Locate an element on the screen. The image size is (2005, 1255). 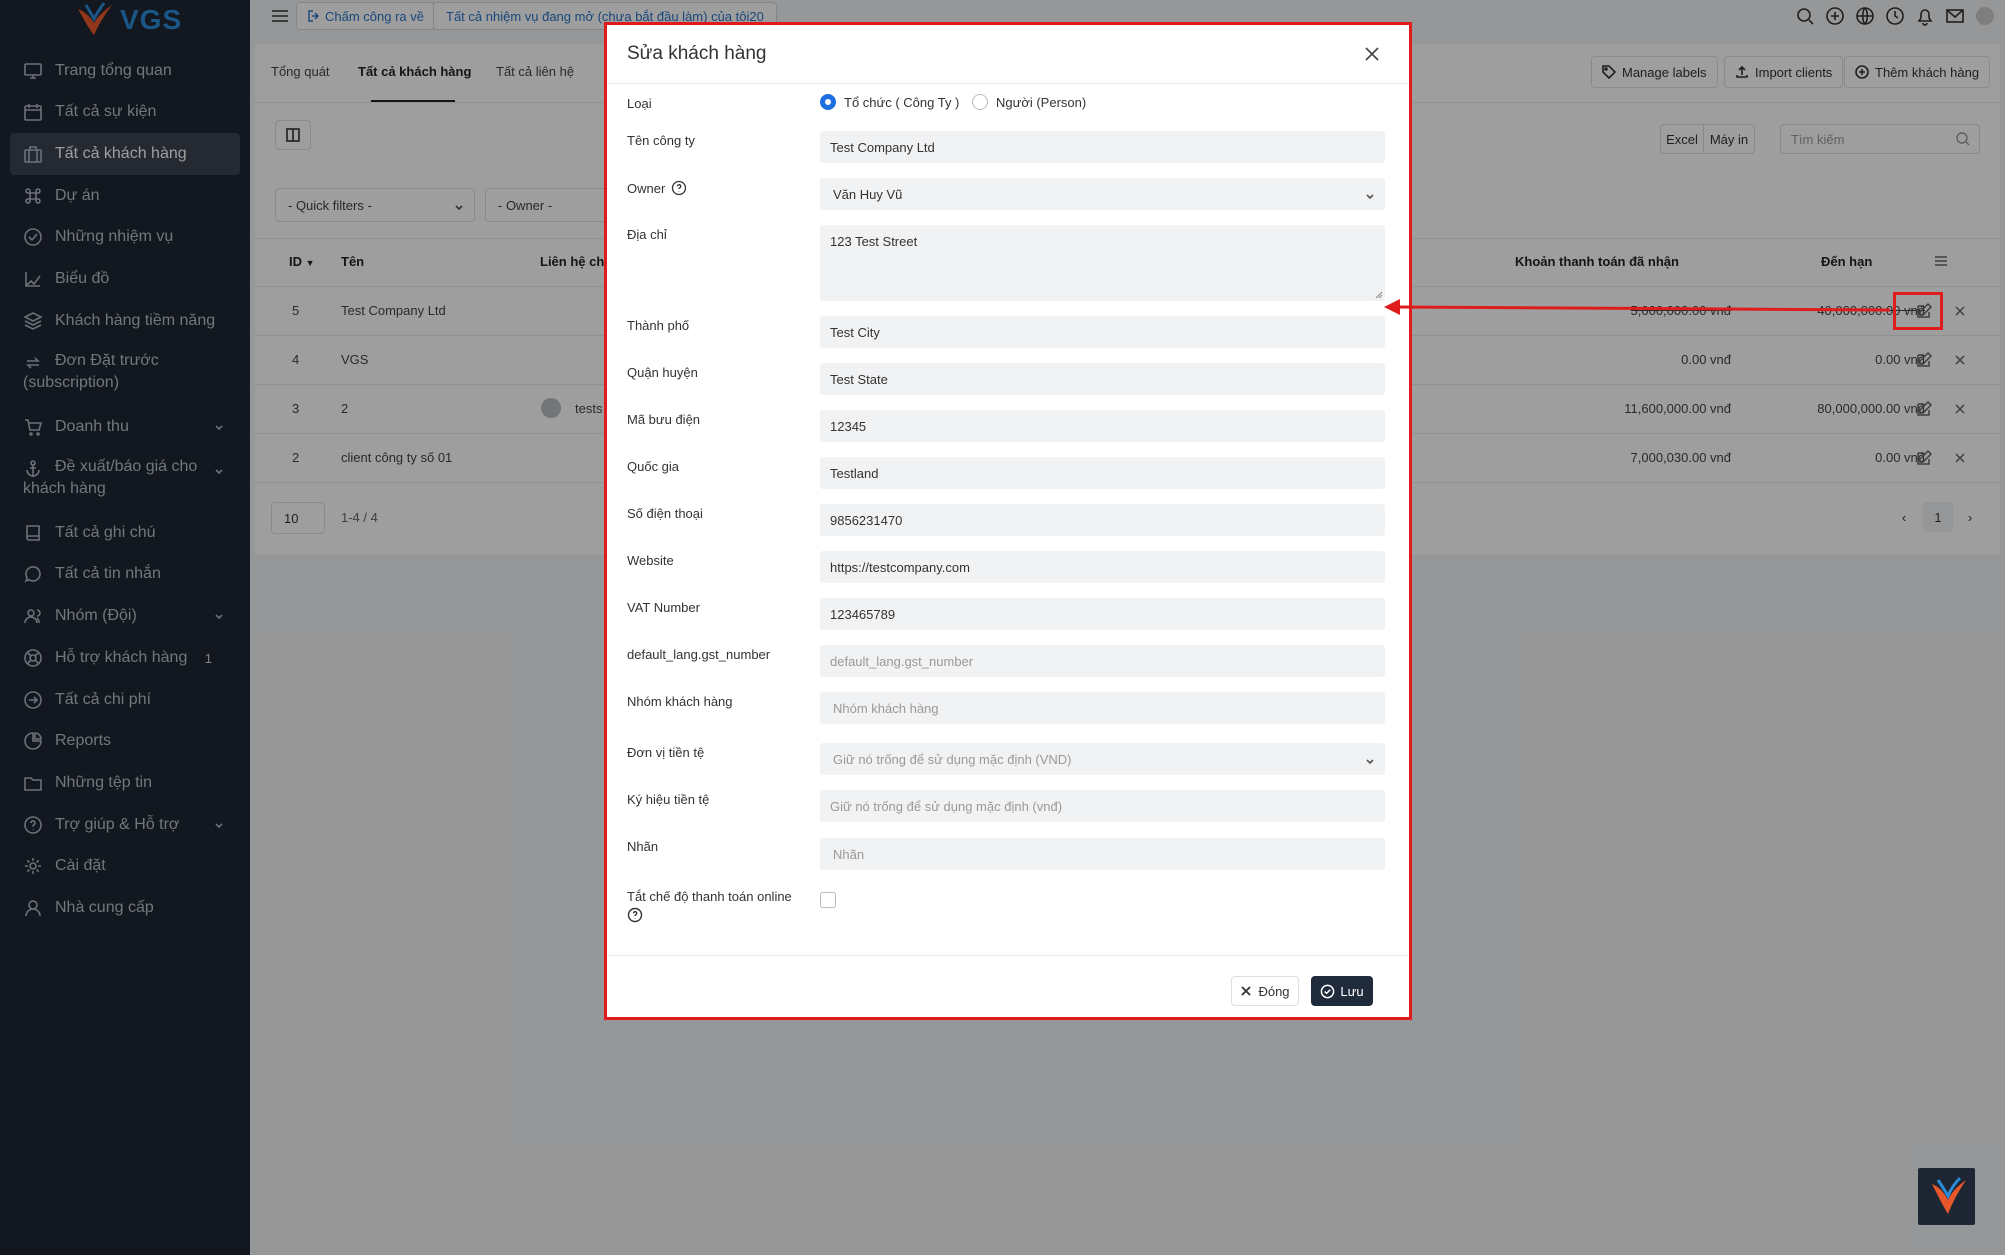
radio-label: Người (Person) is located at coordinates (1041, 102).